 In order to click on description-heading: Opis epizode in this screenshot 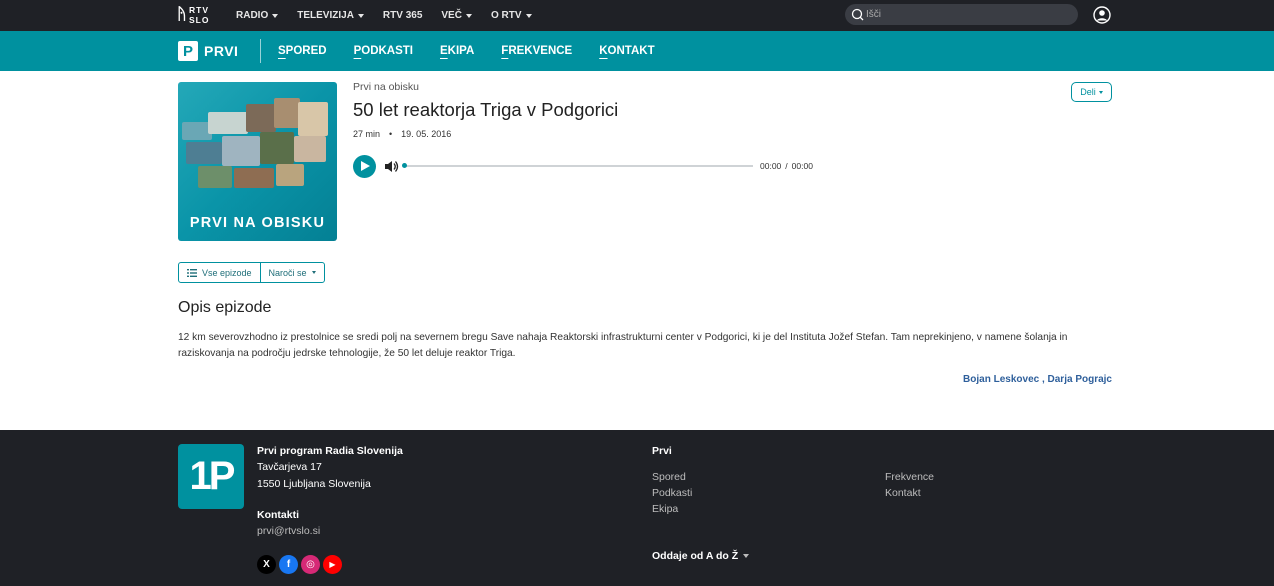, I will do `click(225, 307)`.